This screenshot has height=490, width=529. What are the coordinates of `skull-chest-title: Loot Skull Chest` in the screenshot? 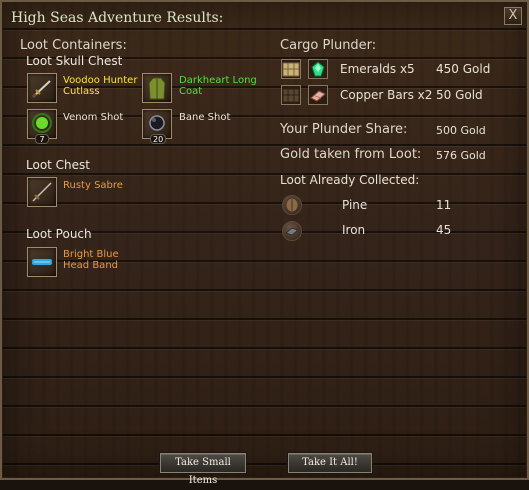 It's located at (74, 61).